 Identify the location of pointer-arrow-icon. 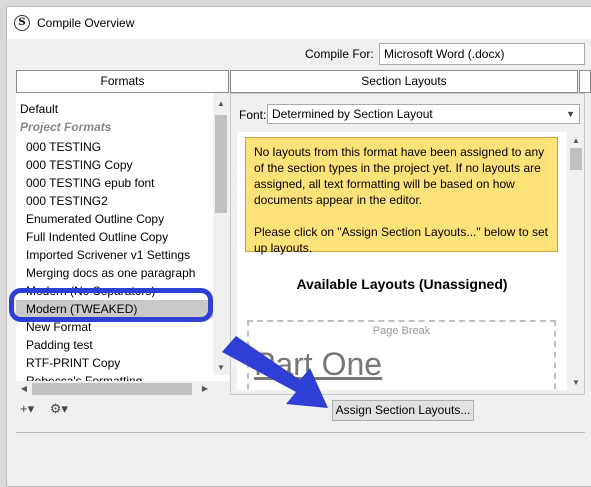
(275, 372).